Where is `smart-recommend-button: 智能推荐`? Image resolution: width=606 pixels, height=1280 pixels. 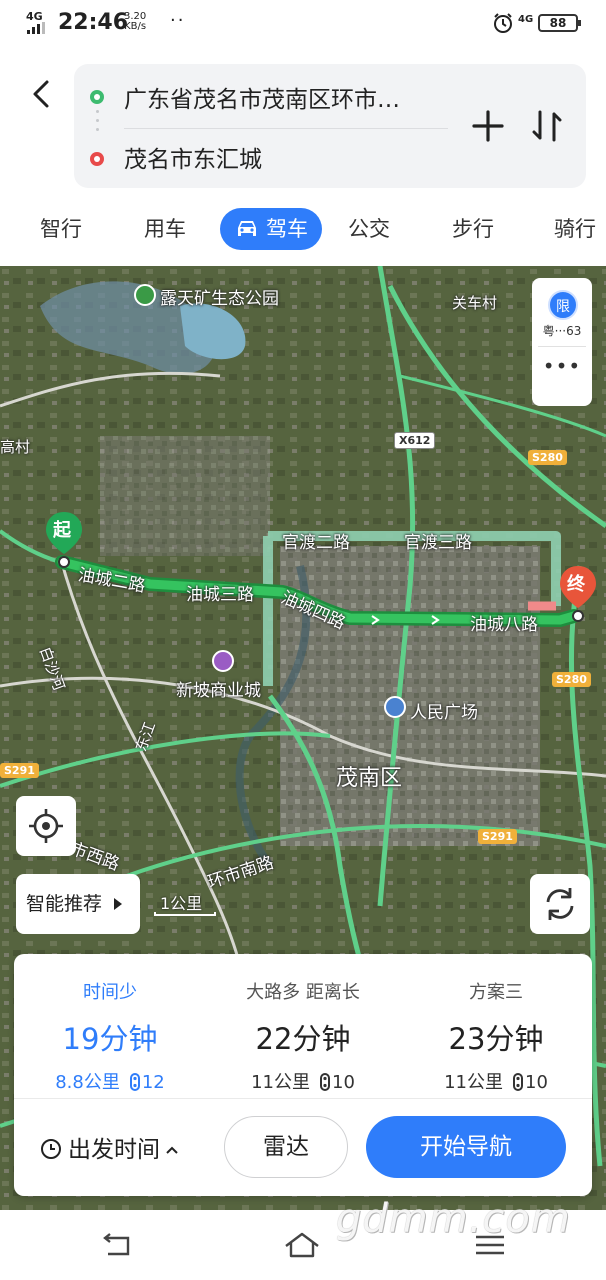
smart-recommend-button: 智能推荐 is located at coordinates (78, 904).